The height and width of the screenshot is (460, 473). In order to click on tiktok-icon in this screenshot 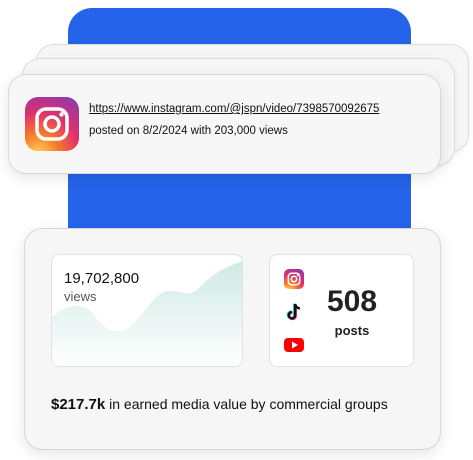, I will do `click(293, 312)`.